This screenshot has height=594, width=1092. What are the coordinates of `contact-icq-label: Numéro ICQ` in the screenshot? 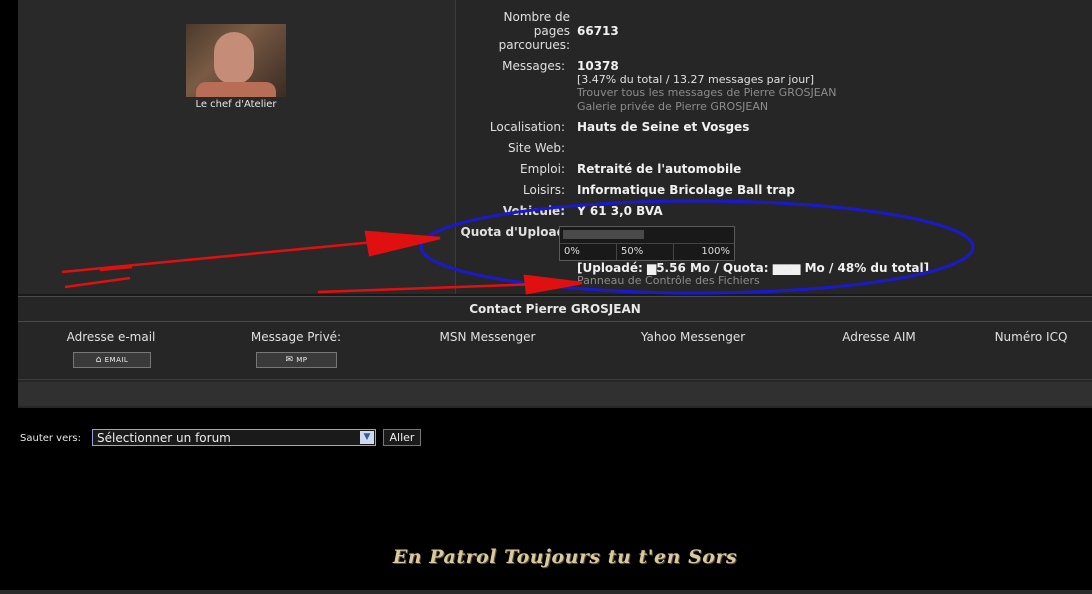 It's located at (1031, 337).